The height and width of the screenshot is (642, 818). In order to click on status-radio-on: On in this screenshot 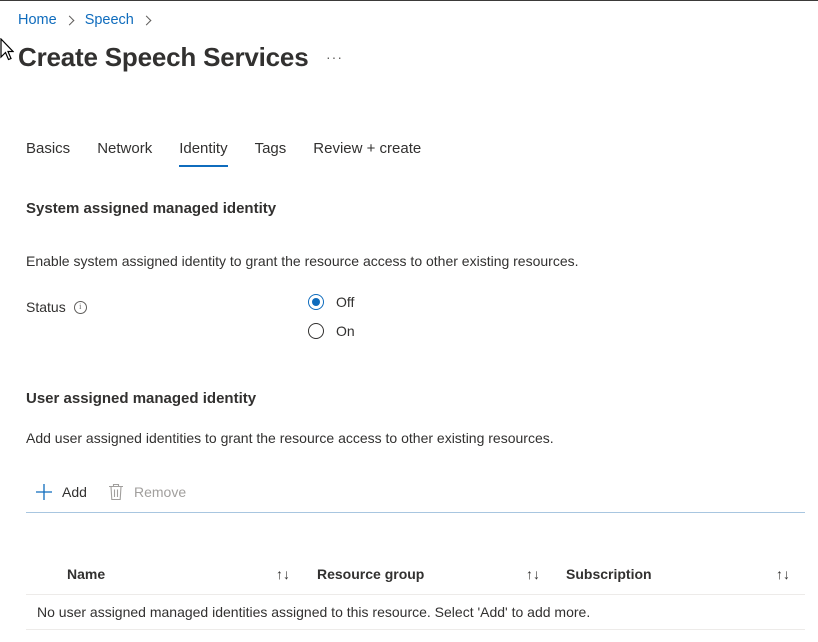, I will do `click(331, 331)`.